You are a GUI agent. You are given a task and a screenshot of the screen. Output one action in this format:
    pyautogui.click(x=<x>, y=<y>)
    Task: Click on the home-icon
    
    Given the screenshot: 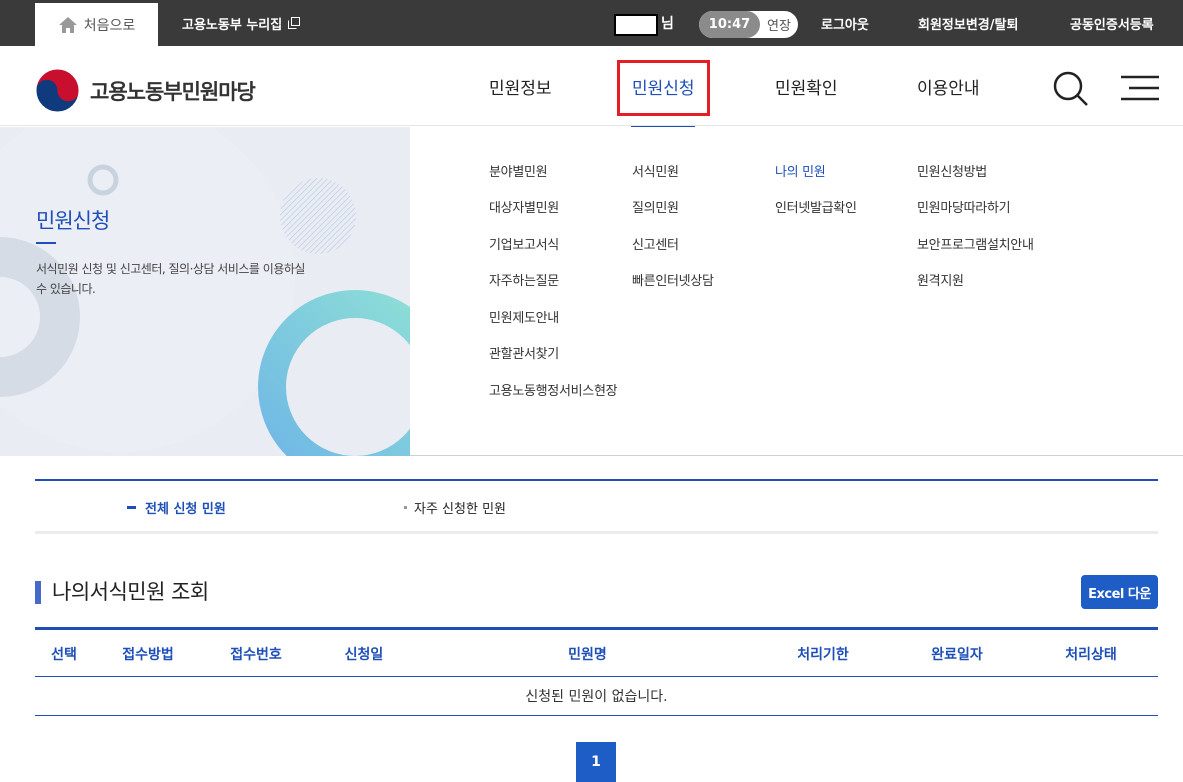 What is the action you would take?
    pyautogui.click(x=67, y=24)
    